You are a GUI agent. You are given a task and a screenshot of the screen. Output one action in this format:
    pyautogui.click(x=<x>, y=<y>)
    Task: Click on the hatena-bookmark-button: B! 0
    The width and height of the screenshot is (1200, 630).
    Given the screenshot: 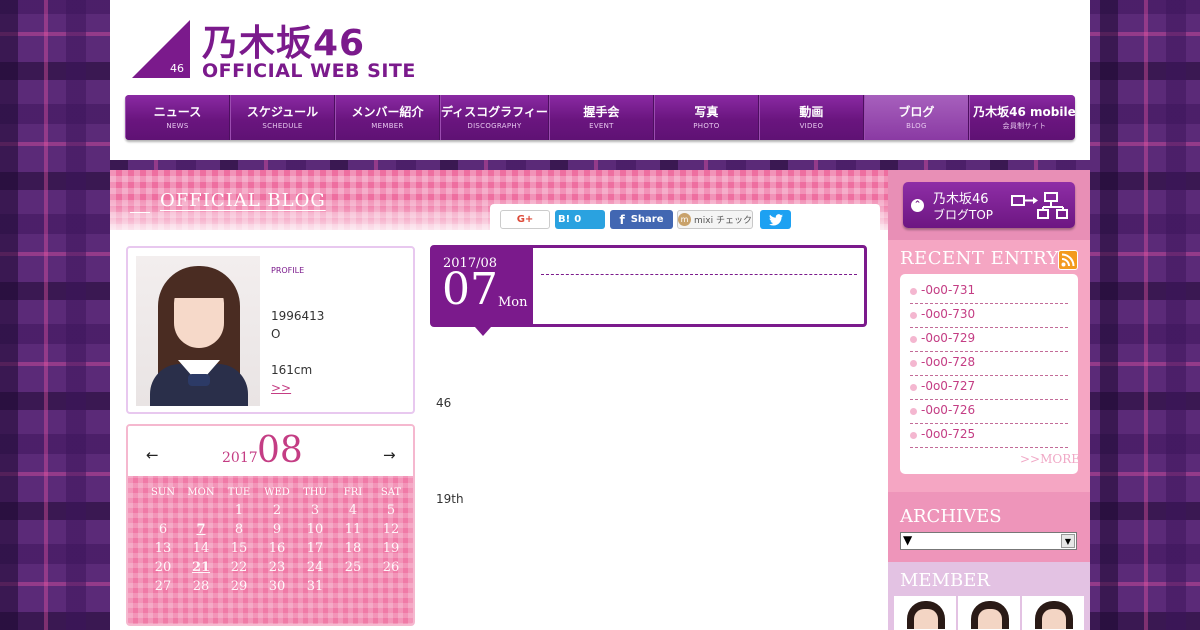 What is the action you would take?
    pyautogui.click(x=580, y=219)
    